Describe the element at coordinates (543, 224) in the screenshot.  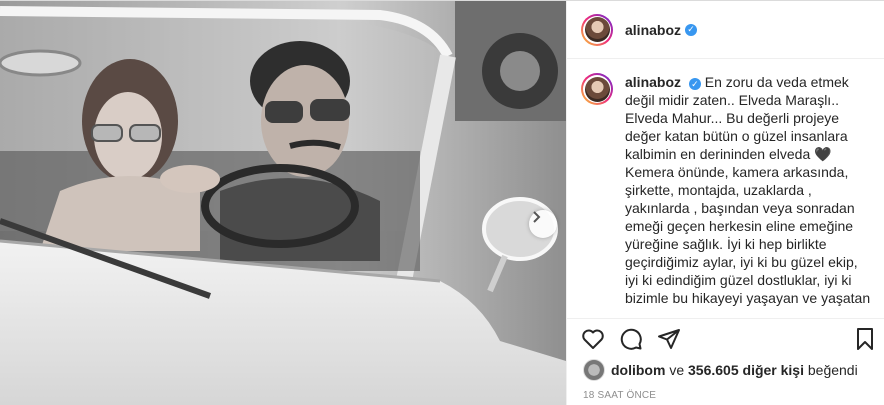
I see `next-photo-button` at that location.